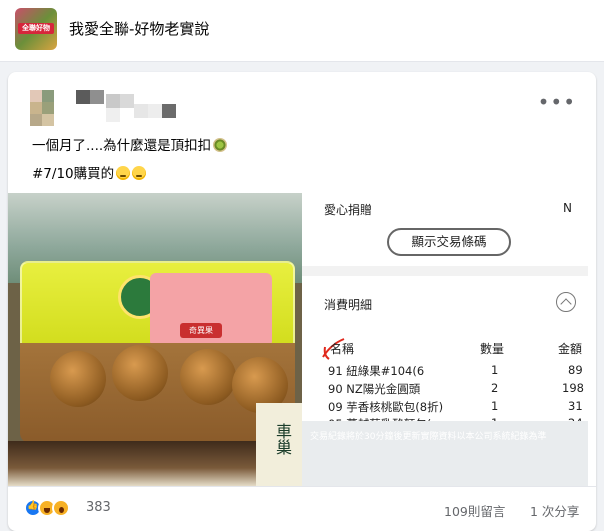 Image resolution: width=604 pixels, height=531 pixels. What do you see at coordinates (495, 388) in the screenshot?
I see `receipt-item-qty: 2` at bounding box center [495, 388].